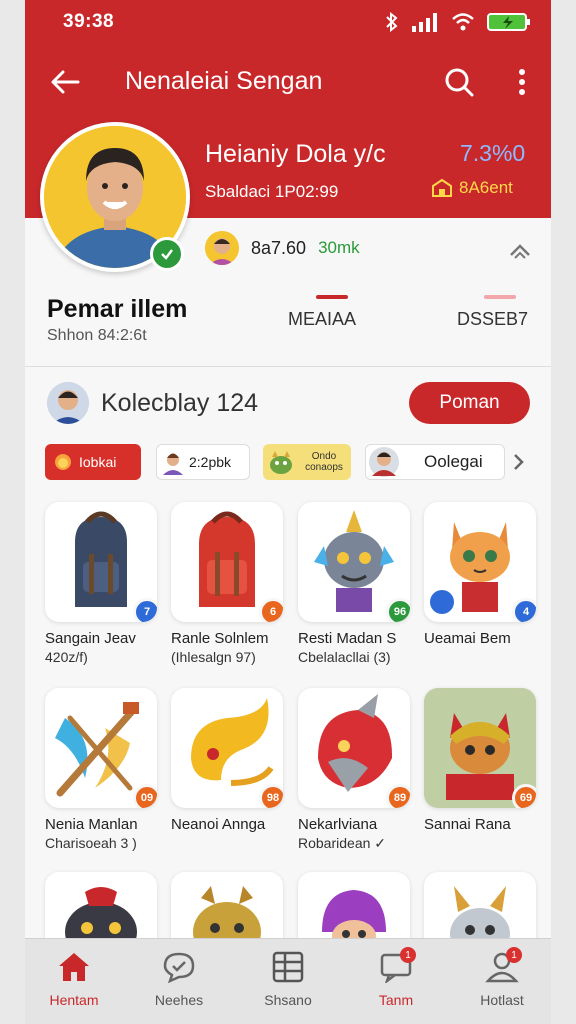 The height and width of the screenshot is (1024, 576). I want to click on check-icon, so click(167, 254).